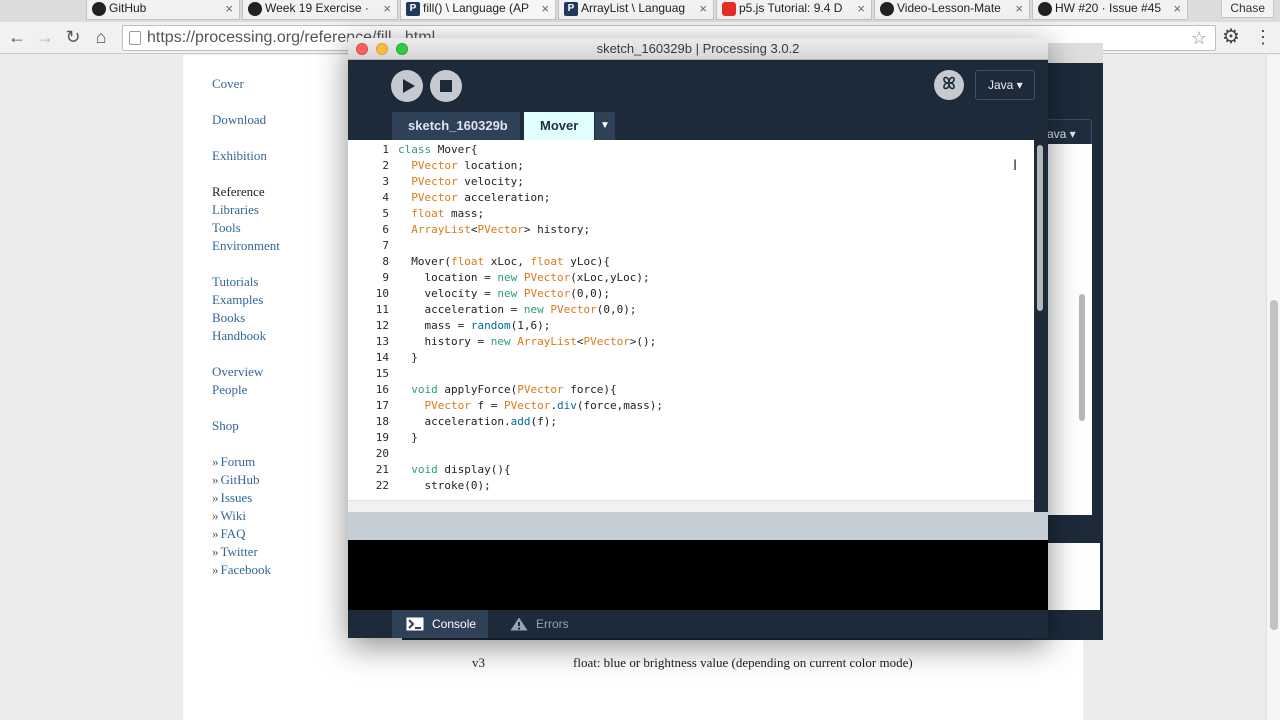  What do you see at coordinates (163, 10) in the screenshot?
I see `browser-tab-github: GitHub ×` at bounding box center [163, 10].